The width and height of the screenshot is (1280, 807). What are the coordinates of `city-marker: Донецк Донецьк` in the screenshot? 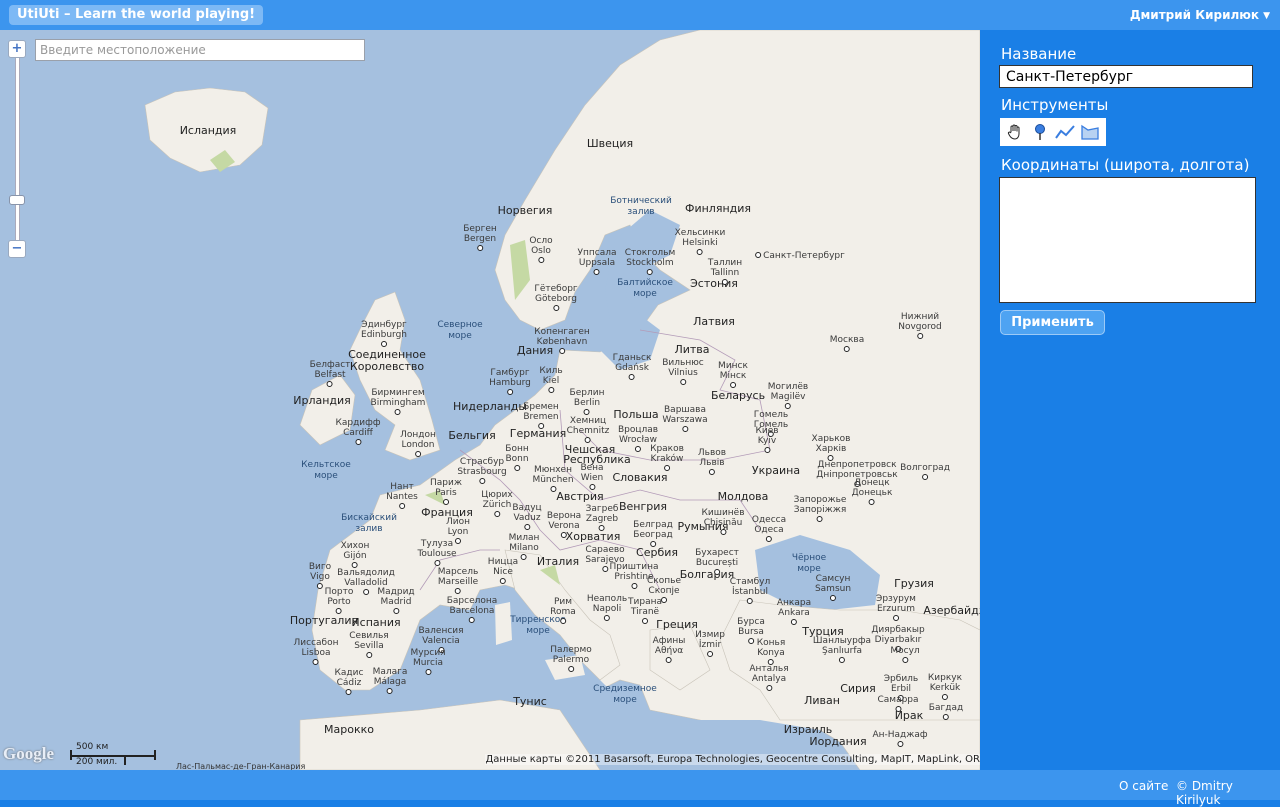 It's located at (872, 491).